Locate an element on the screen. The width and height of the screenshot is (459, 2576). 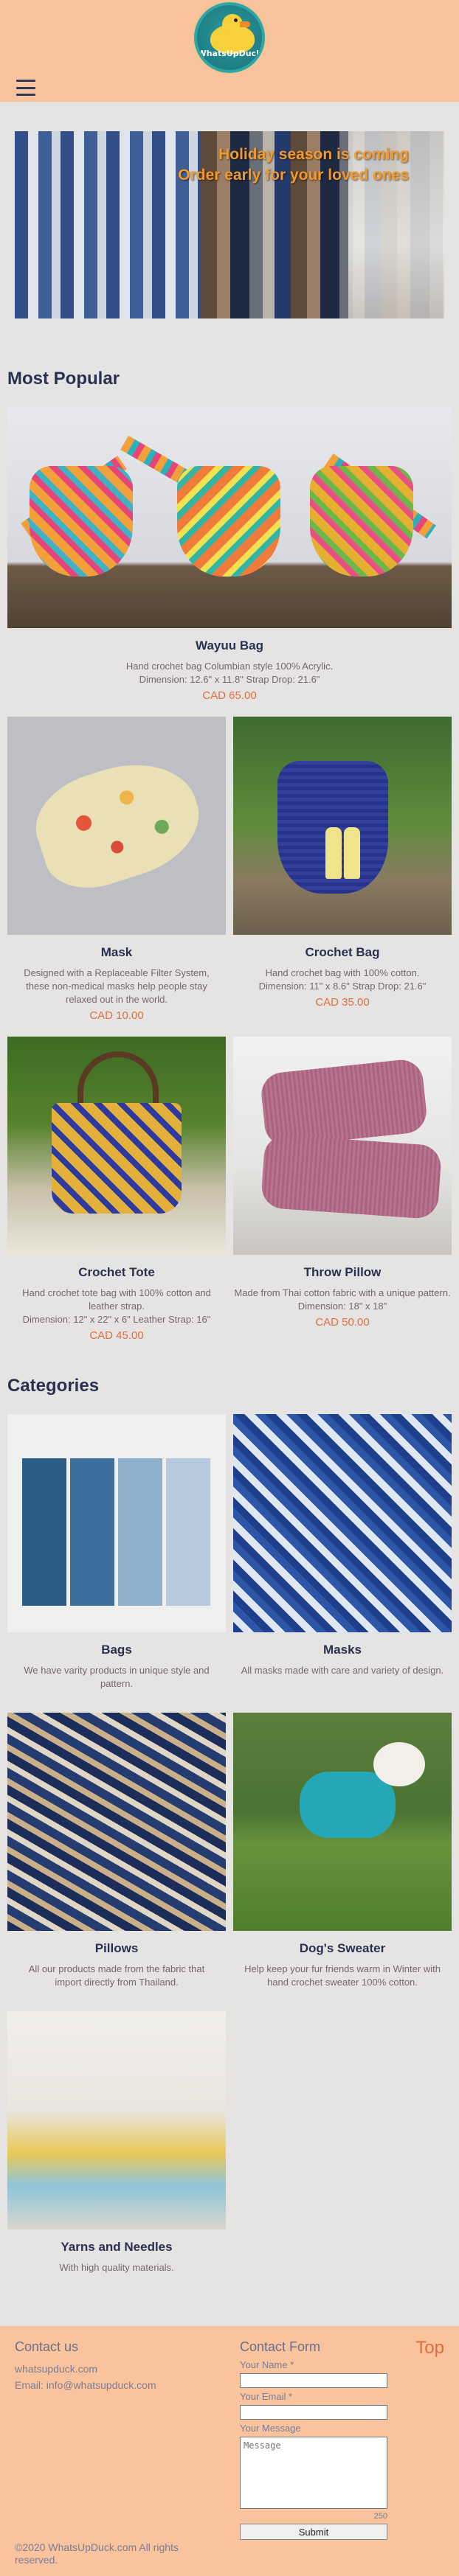
categories-title: Categories is located at coordinates (53, 1386).